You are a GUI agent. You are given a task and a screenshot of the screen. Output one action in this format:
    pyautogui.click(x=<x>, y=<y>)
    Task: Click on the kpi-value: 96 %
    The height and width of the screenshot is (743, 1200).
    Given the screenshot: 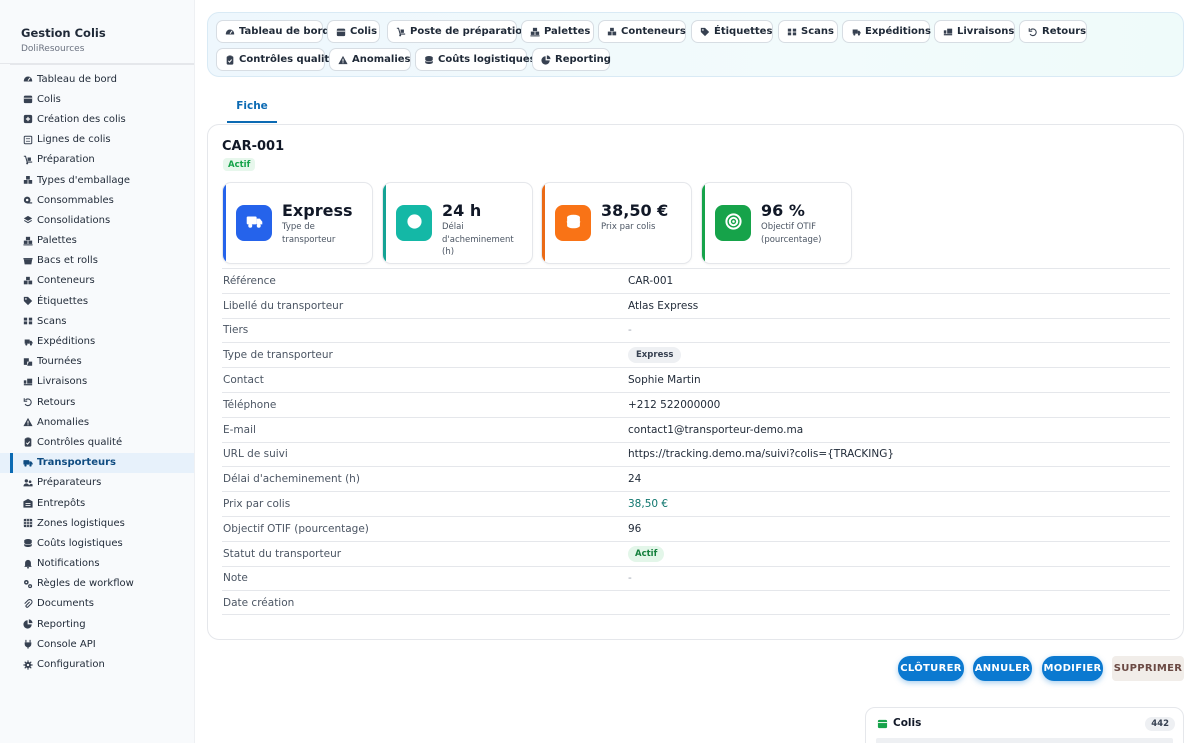 What is the action you would take?
    pyautogui.click(x=783, y=210)
    